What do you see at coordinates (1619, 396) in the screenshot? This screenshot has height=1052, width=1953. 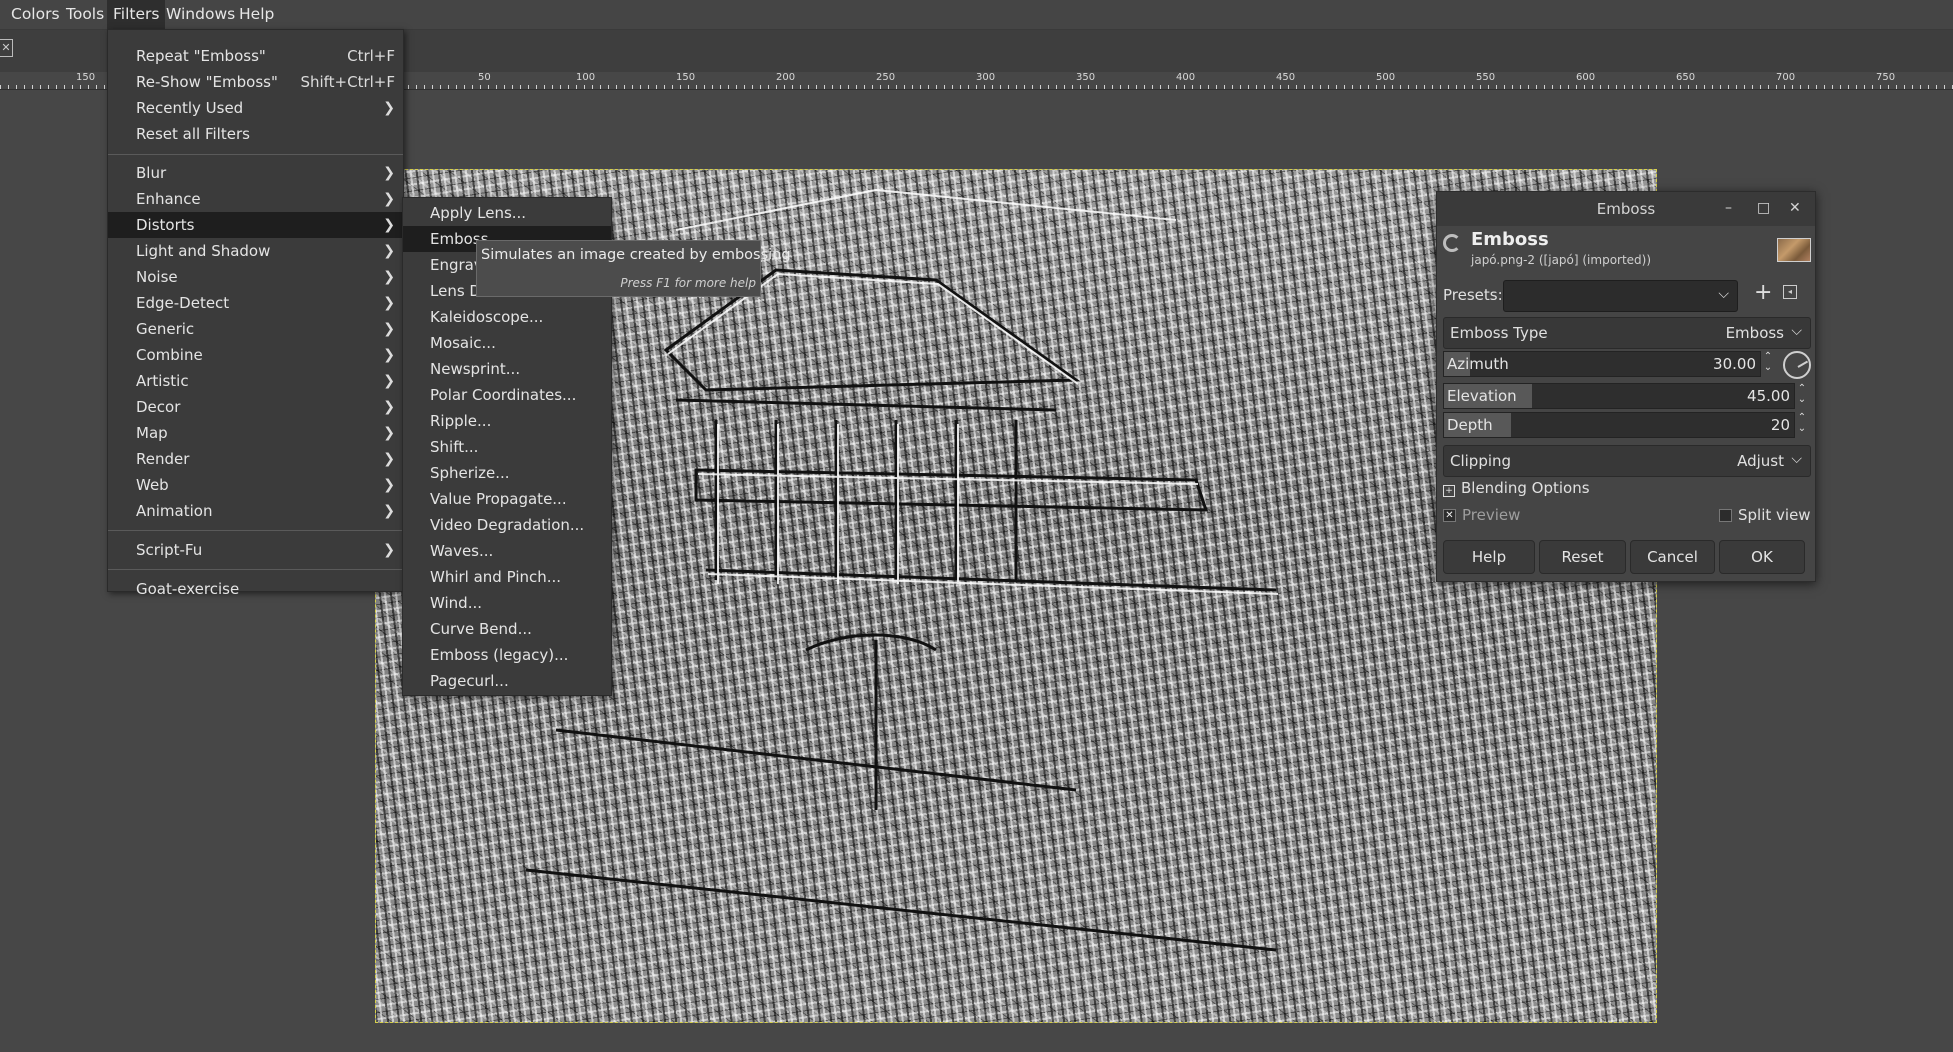 I see `elevation-slider: Elevation 45.00` at bounding box center [1619, 396].